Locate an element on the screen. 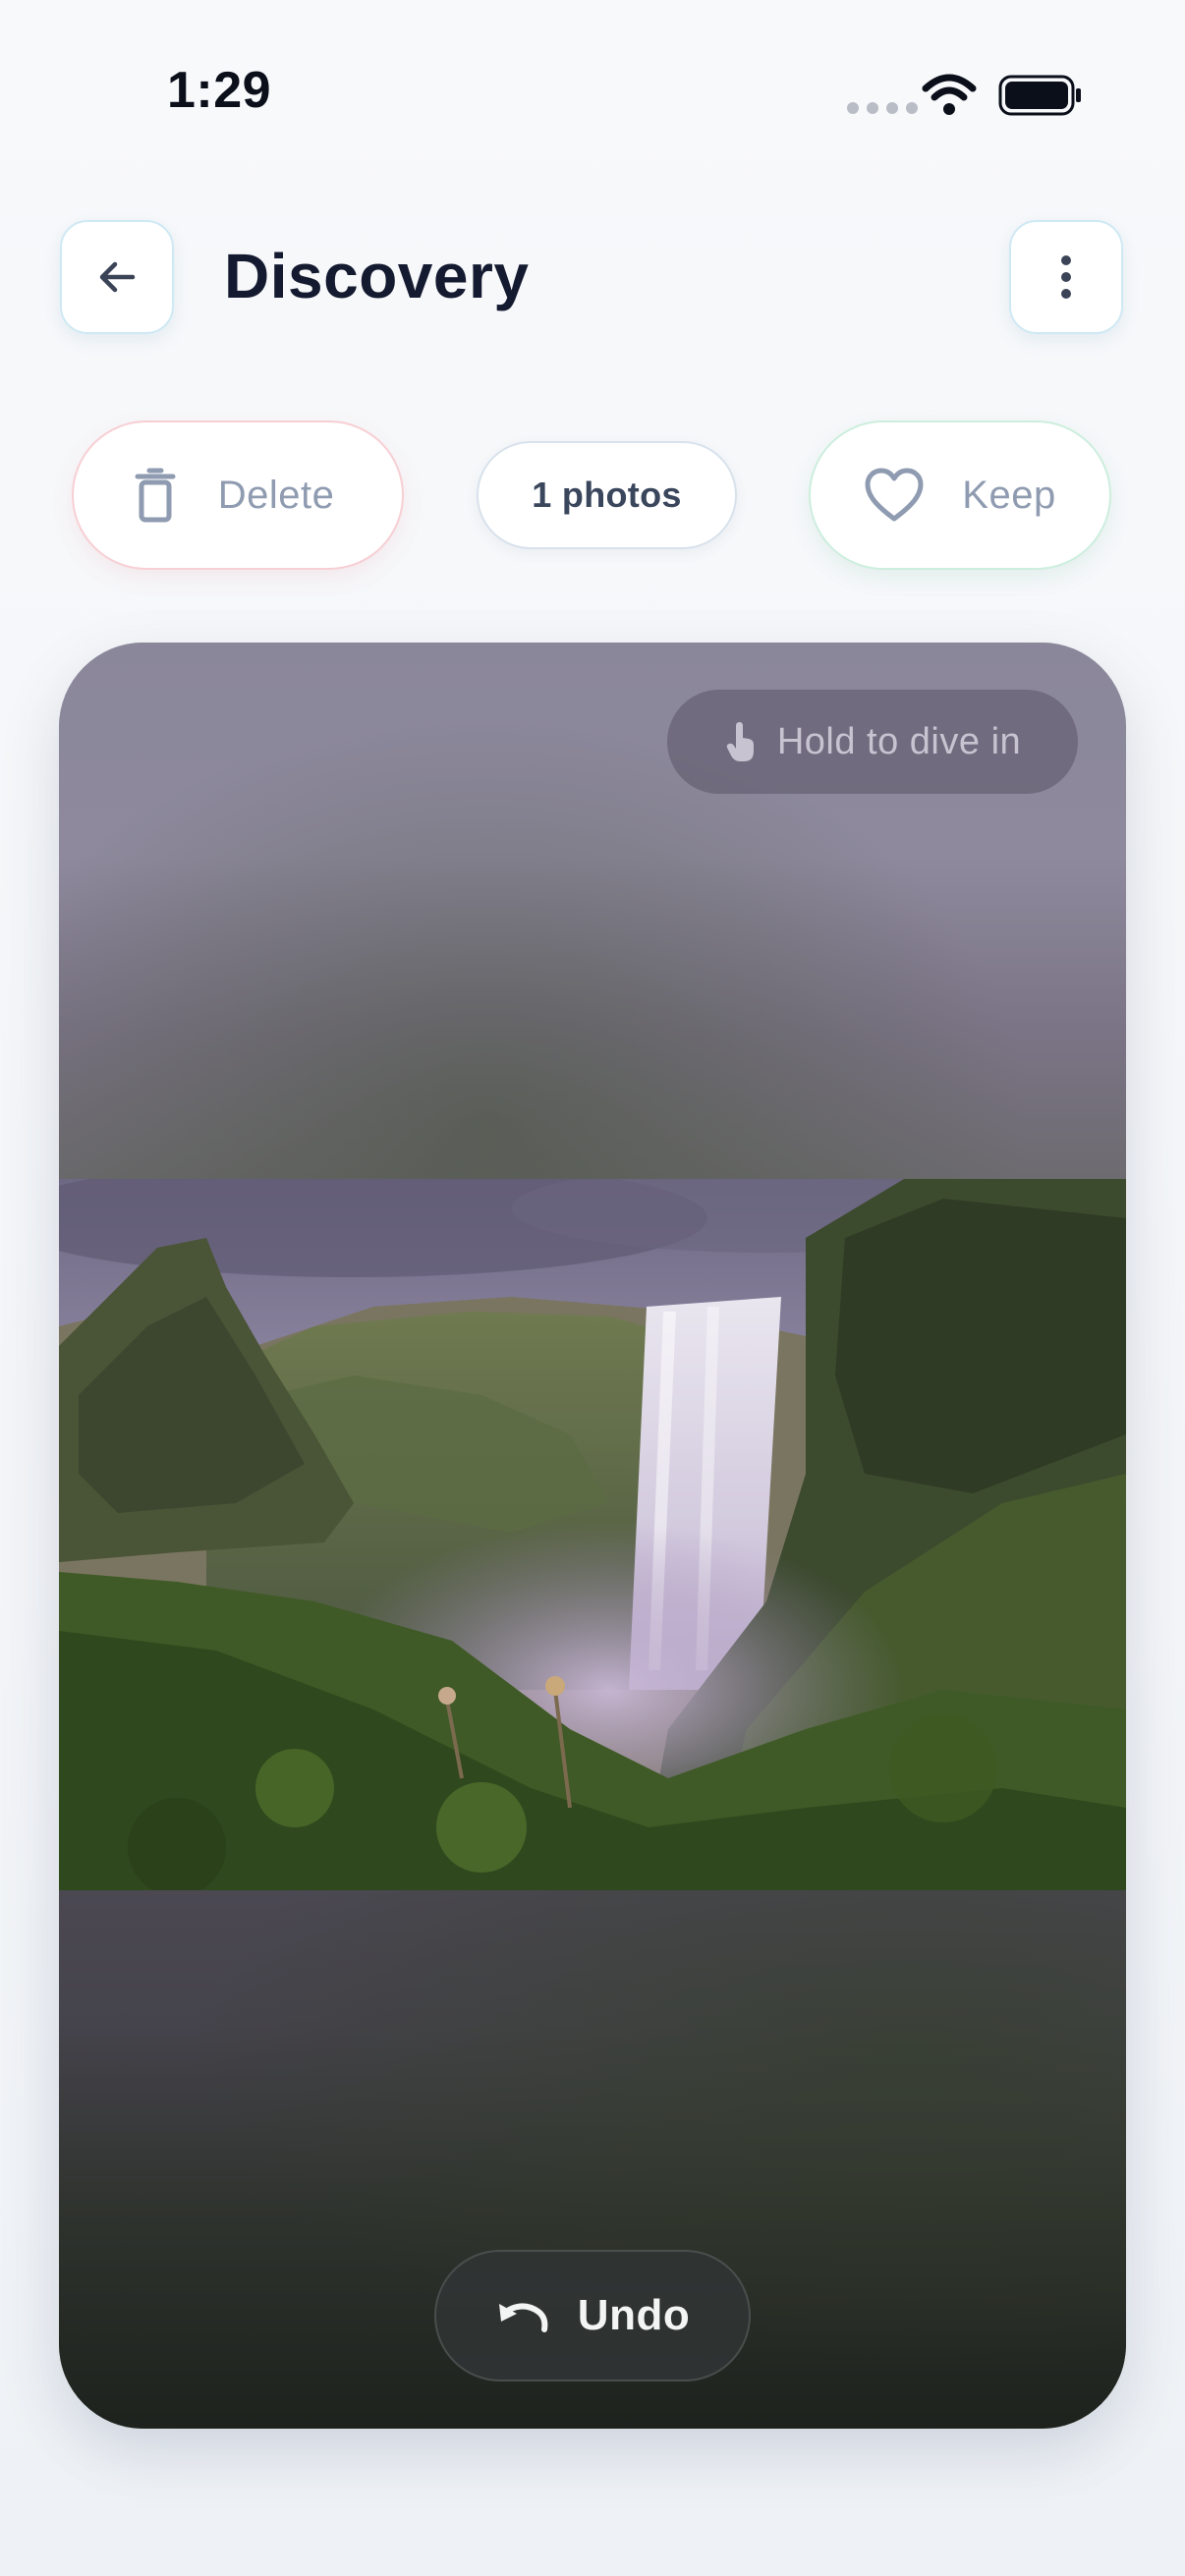 This screenshot has height=2576, width=1185. undo-button: Undo is located at coordinates (592, 2315).